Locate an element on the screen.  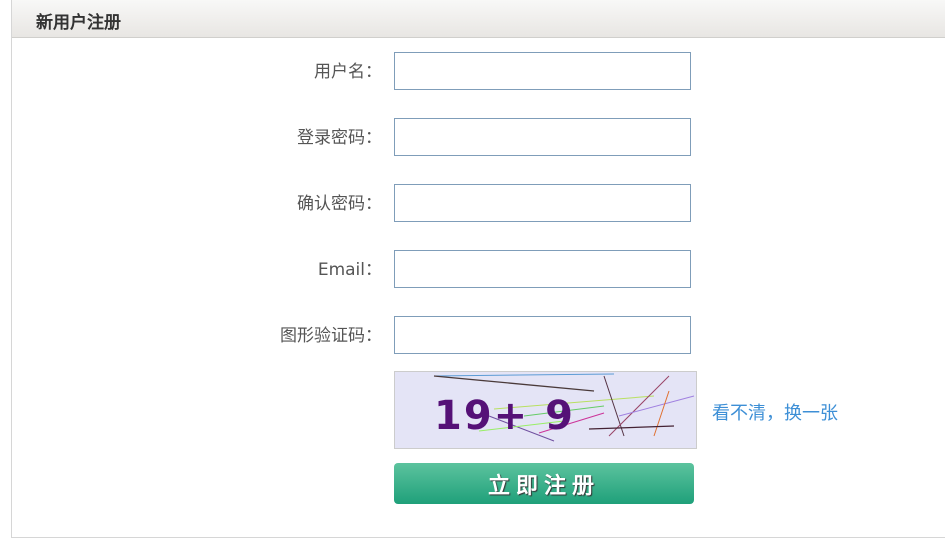
captcha-input is located at coordinates (542, 335).